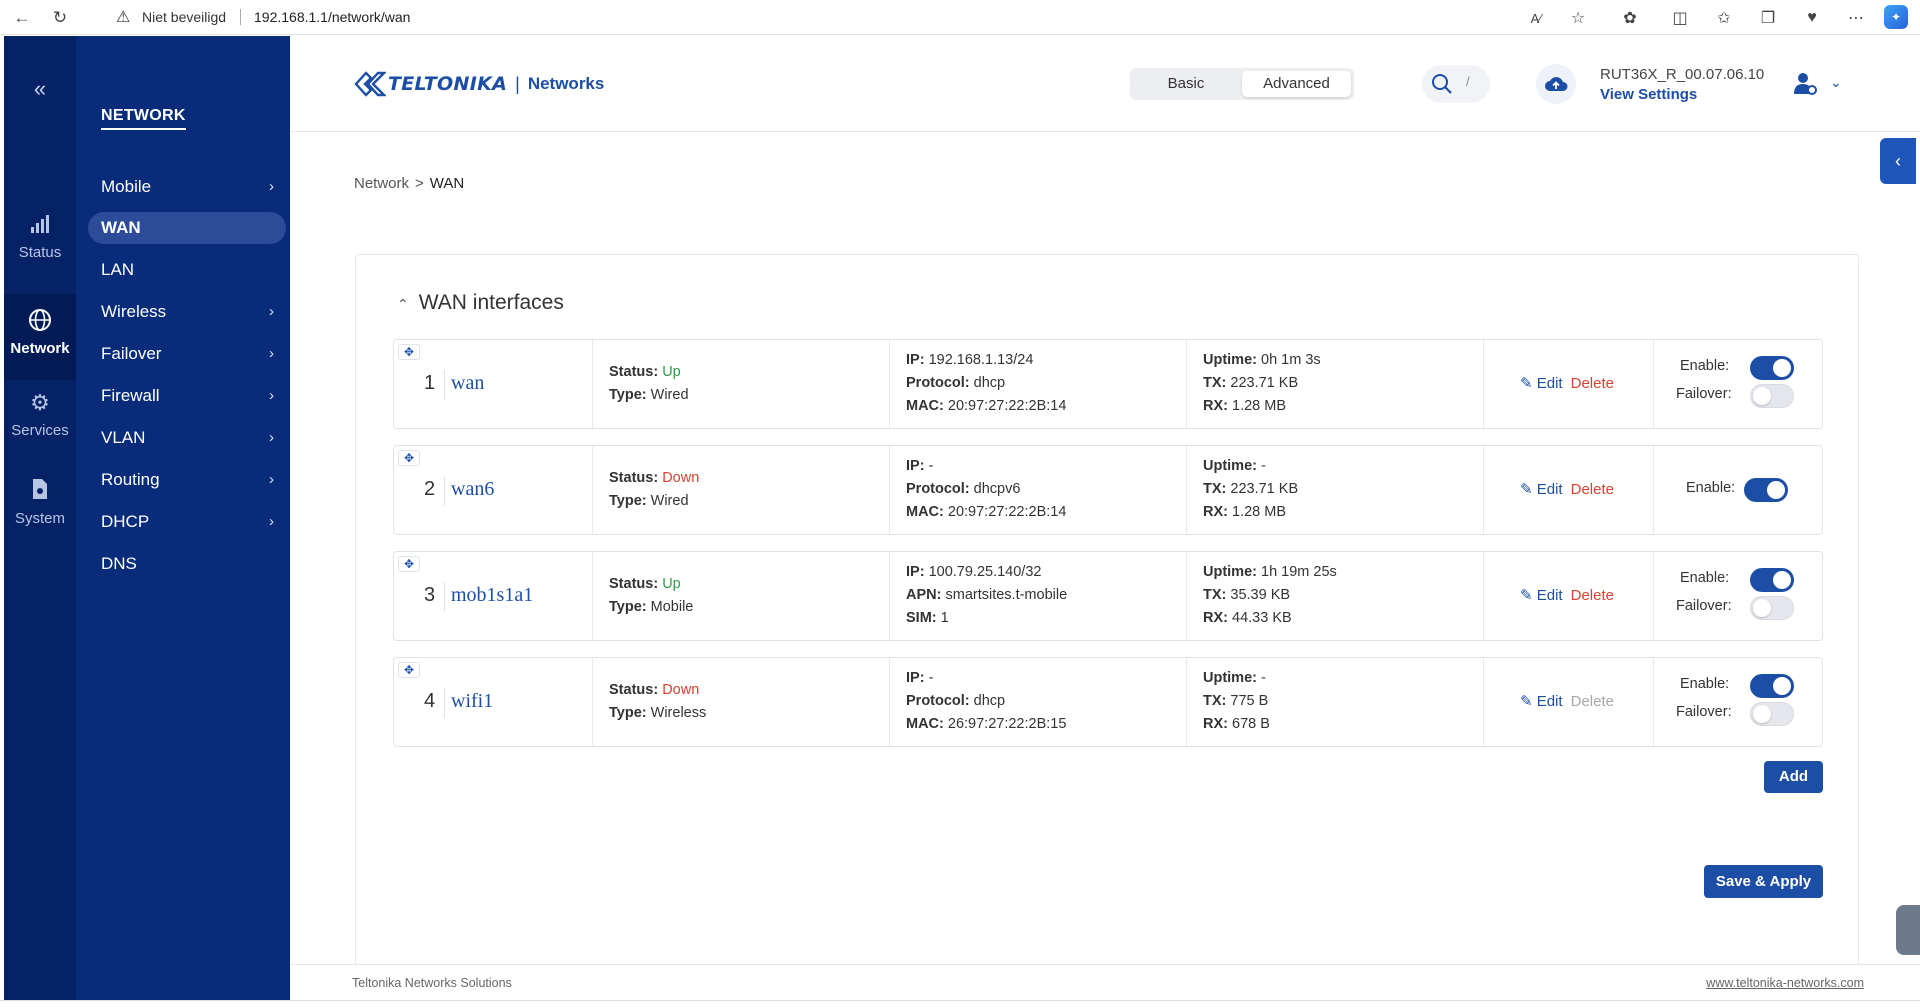  I want to click on subnav-item-label: Firewall, so click(130, 395).